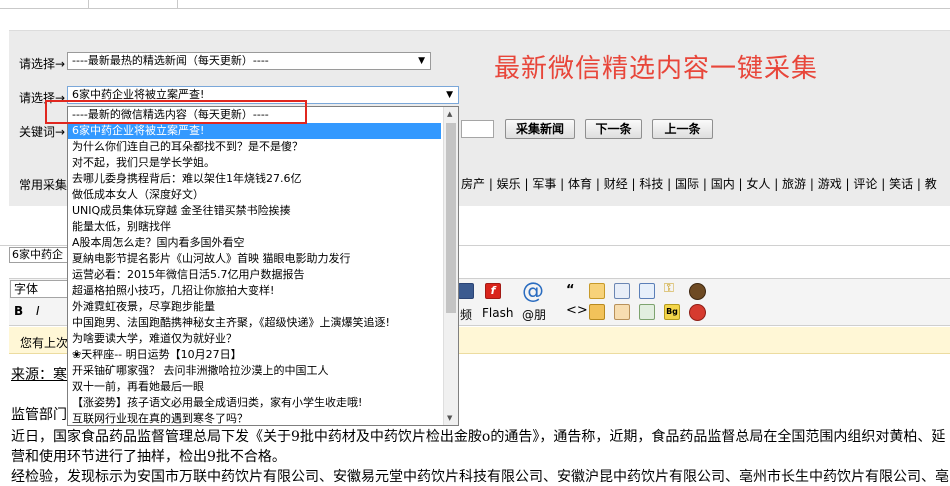  I want to click on list-icon, so click(647, 291).